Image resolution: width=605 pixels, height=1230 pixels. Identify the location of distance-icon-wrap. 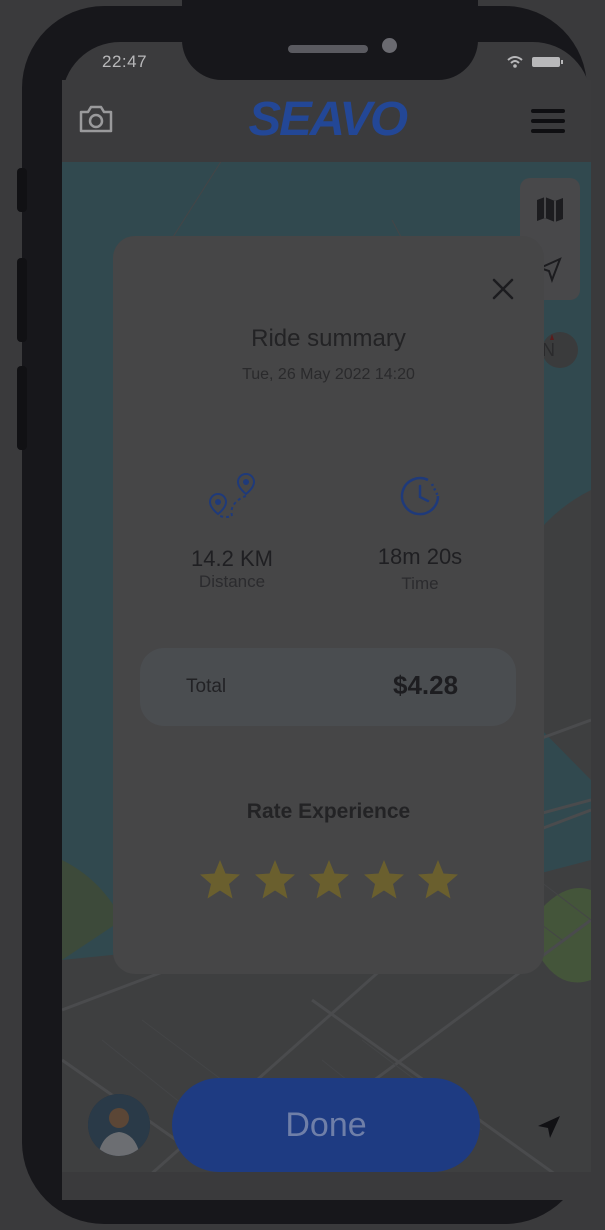
(233, 496).